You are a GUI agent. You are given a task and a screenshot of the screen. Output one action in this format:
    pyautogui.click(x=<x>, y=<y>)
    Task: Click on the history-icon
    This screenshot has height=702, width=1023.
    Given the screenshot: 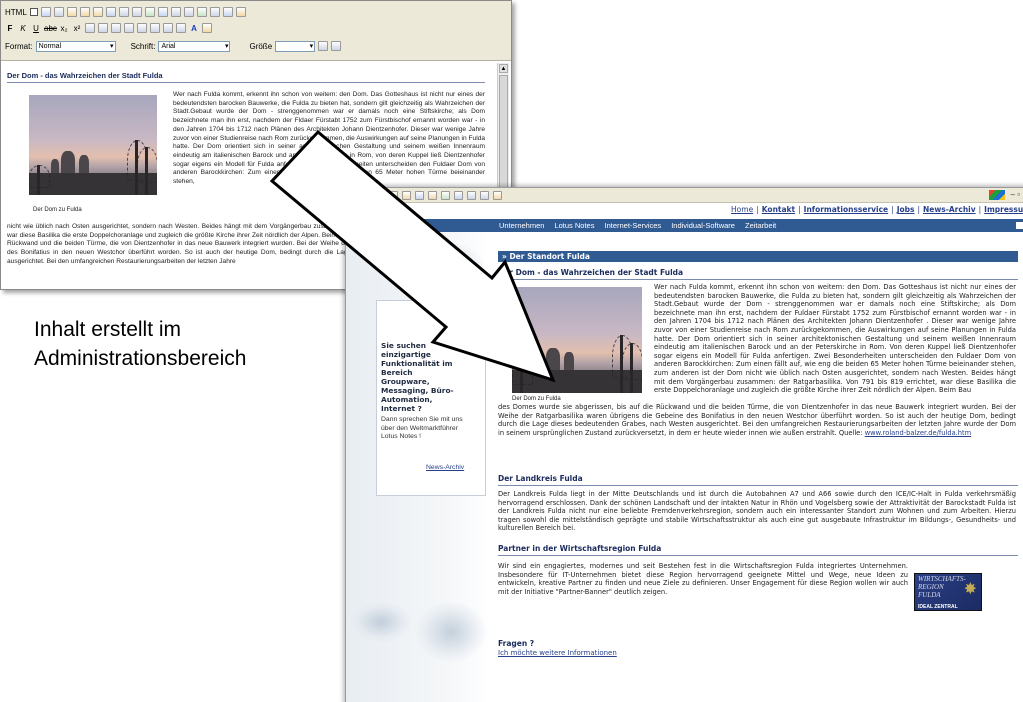 What is the action you would take?
    pyautogui.click(x=458, y=195)
    